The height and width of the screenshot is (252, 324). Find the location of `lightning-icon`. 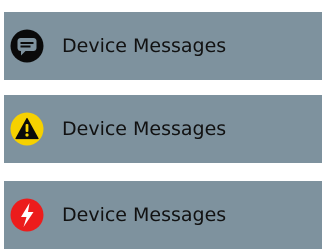

lightning-icon is located at coordinates (27, 215).